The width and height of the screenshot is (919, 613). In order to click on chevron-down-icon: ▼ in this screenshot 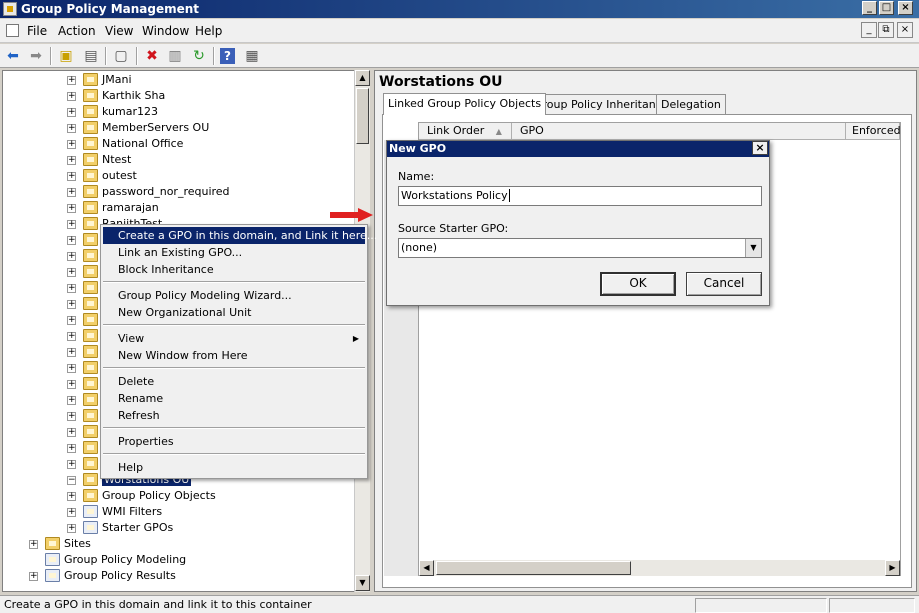, I will do `click(753, 248)`.